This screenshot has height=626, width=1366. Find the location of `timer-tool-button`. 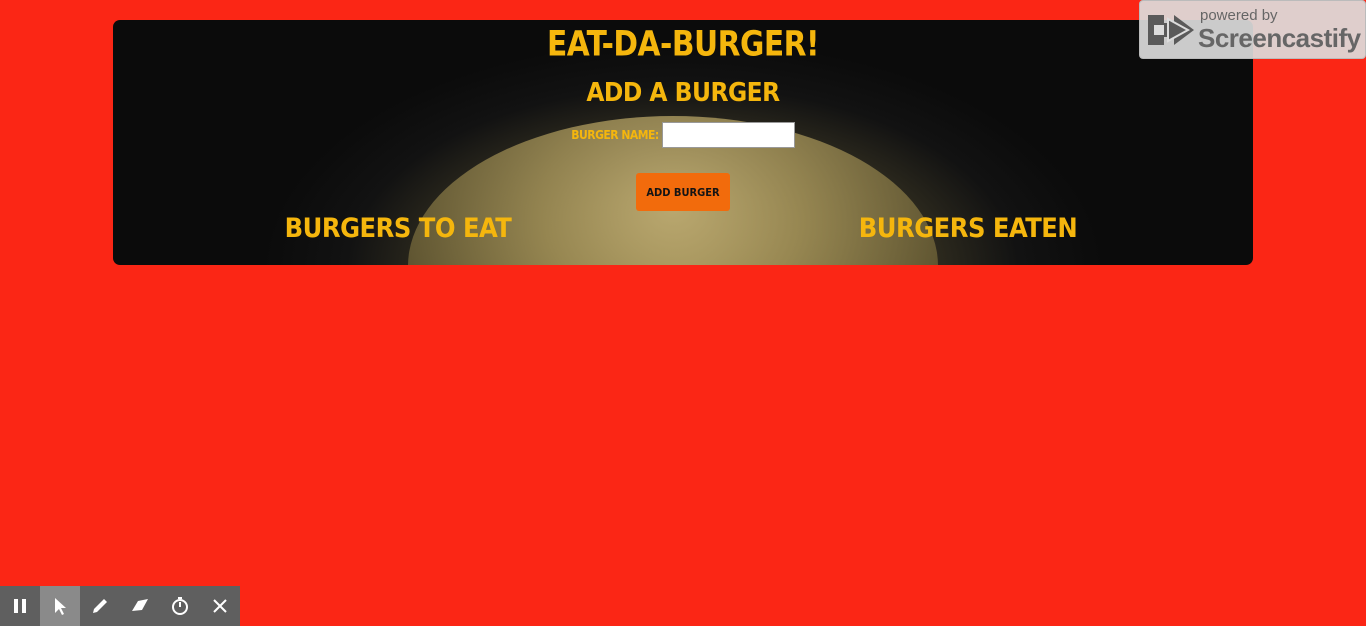

timer-tool-button is located at coordinates (180, 606).